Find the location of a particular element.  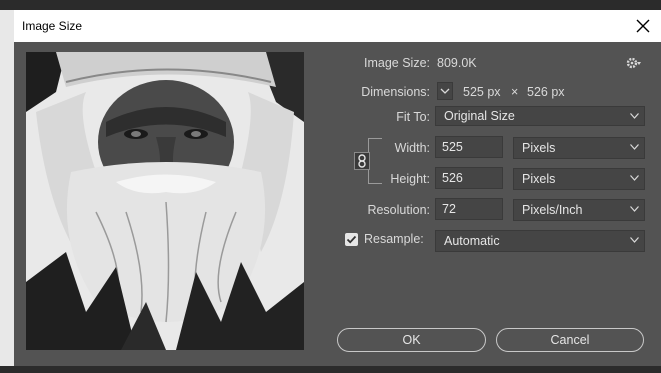

resample-label: Resample: is located at coordinates (394, 239).